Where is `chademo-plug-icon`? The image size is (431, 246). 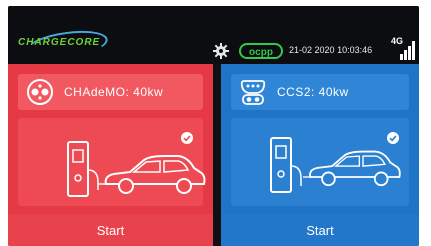 chademo-plug-icon is located at coordinates (40, 92).